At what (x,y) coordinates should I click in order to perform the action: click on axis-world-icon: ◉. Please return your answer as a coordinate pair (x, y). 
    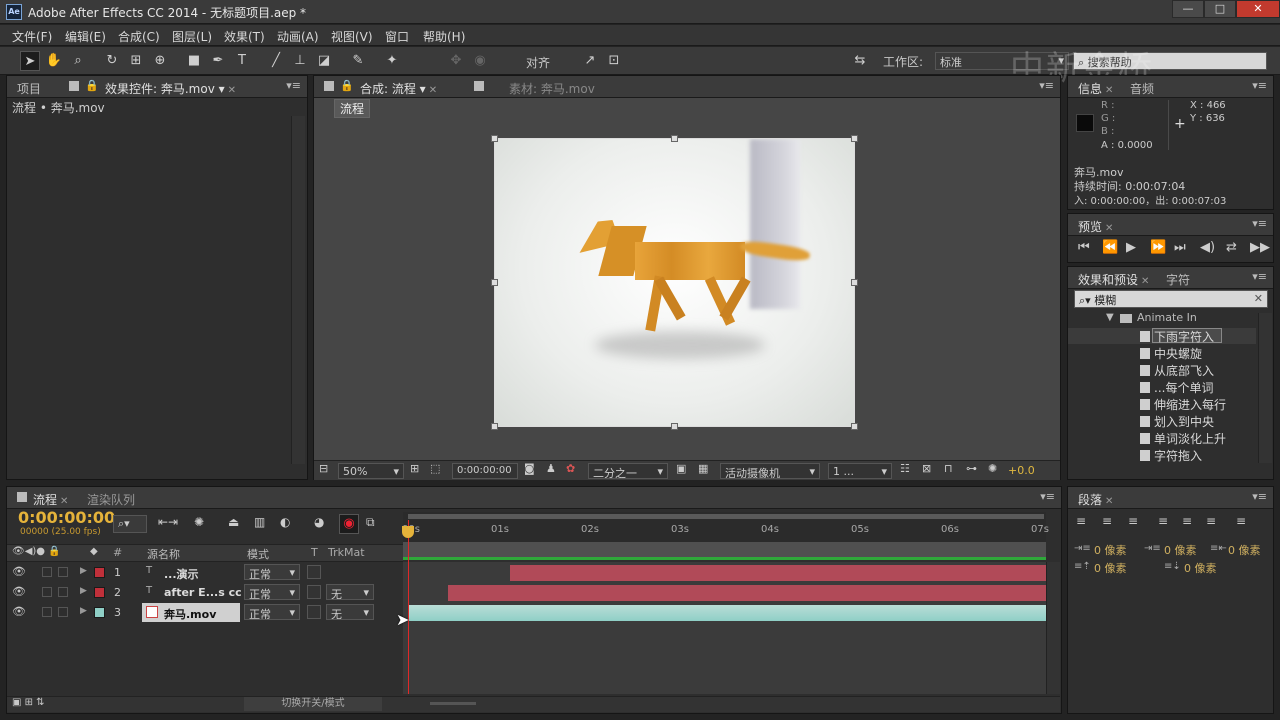
    Looking at the image, I should click on (480, 61).